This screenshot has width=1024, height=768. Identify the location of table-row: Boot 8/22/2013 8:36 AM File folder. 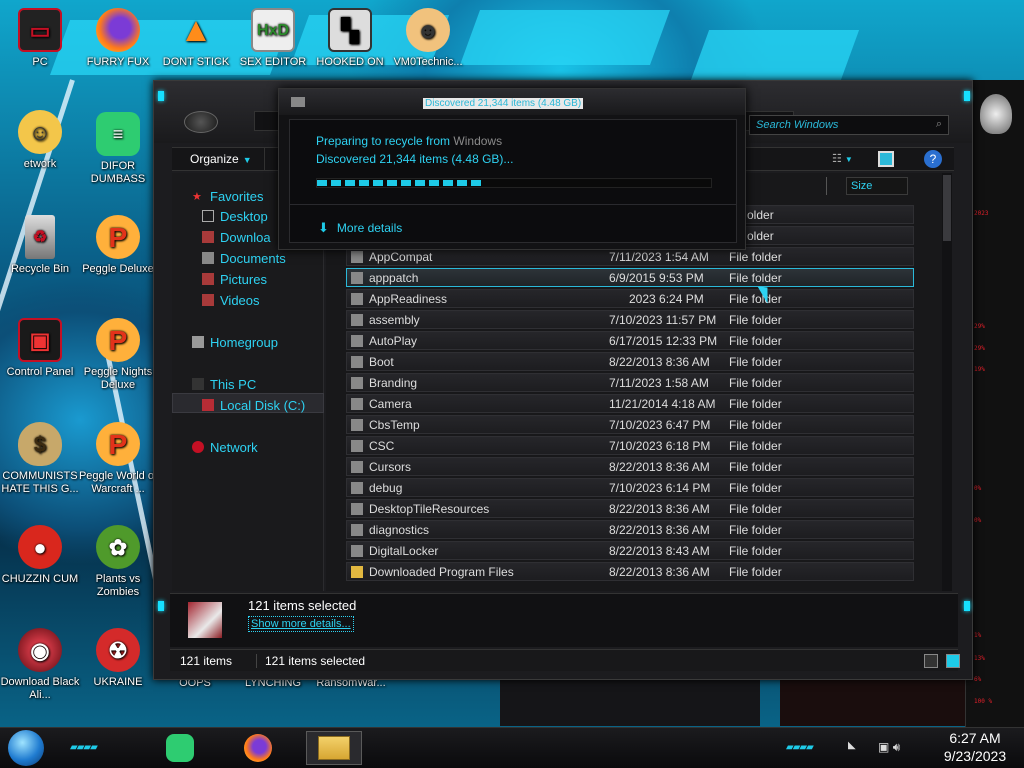
(630, 361).